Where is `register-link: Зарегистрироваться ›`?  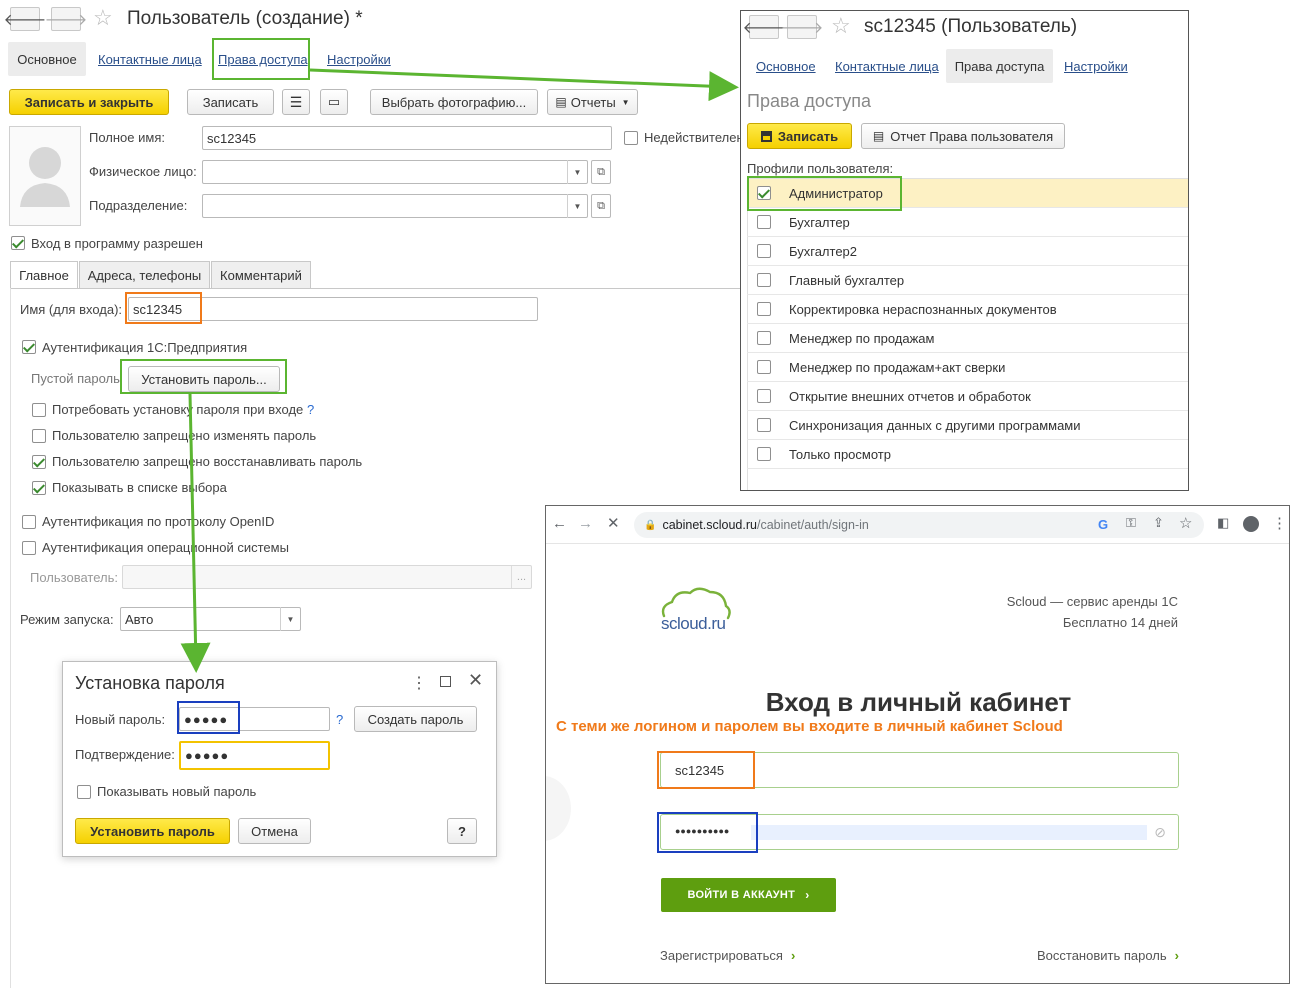 register-link: Зарегистрироваться › is located at coordinates (727, 955).